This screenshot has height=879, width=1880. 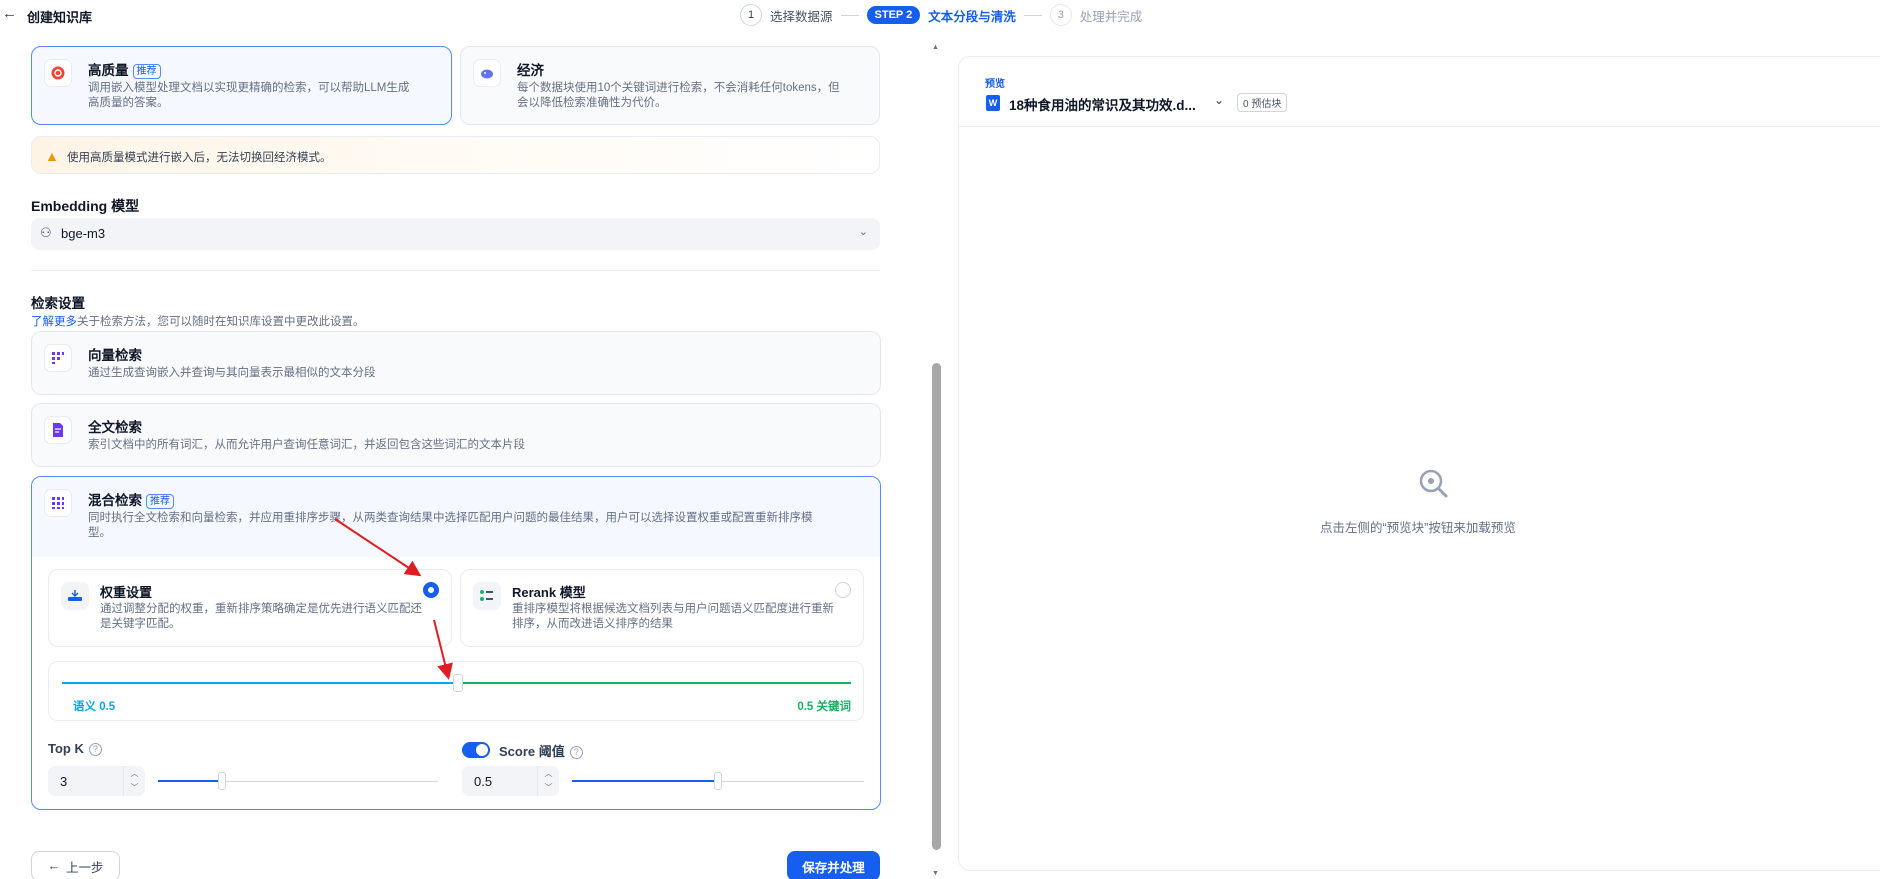 I want to click on weight-settings-description: 通过调整分配的权重，重新排序策略确定是优先进行语义匹配还 是关键字匹配。, so click(x=261, y=616).